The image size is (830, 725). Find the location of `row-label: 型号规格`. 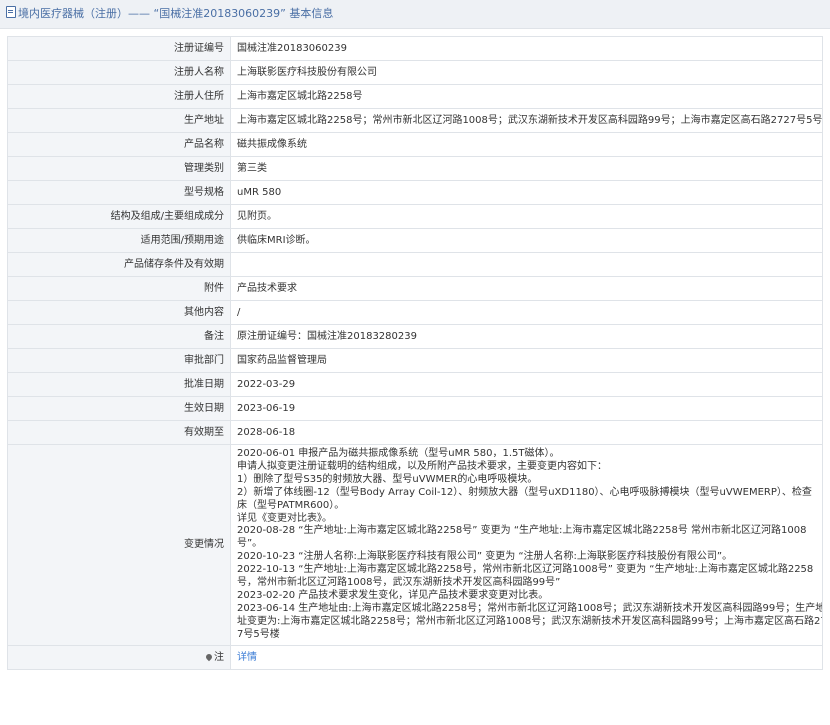

row-label: 型号规格 is located at coordinates (119, 192).